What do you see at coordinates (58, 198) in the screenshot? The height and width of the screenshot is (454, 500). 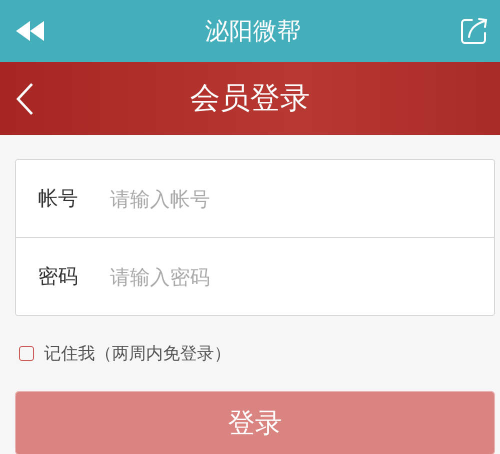 I see `field-label: 帐号` at bounding box center [58, 198].